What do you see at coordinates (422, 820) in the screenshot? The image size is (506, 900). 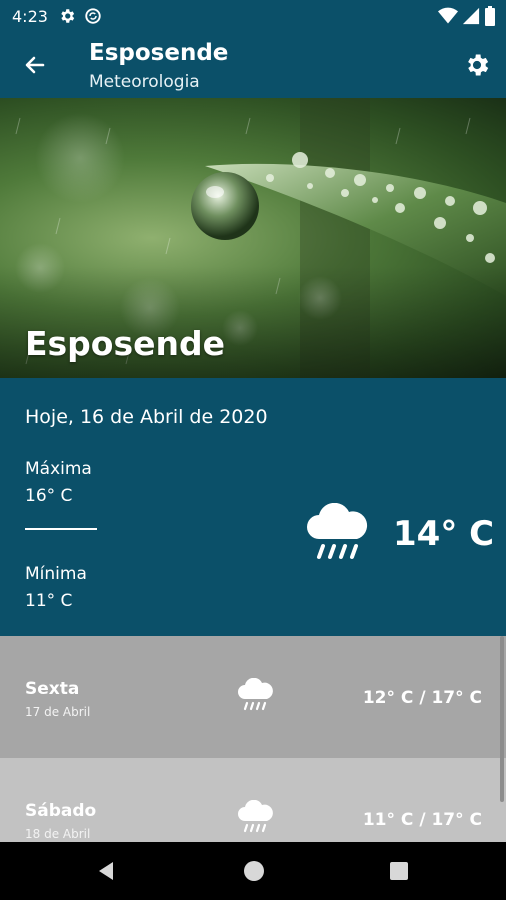 I see `forecast-temperatures: 11° C / 17° C` at bounding box center [422, 820].